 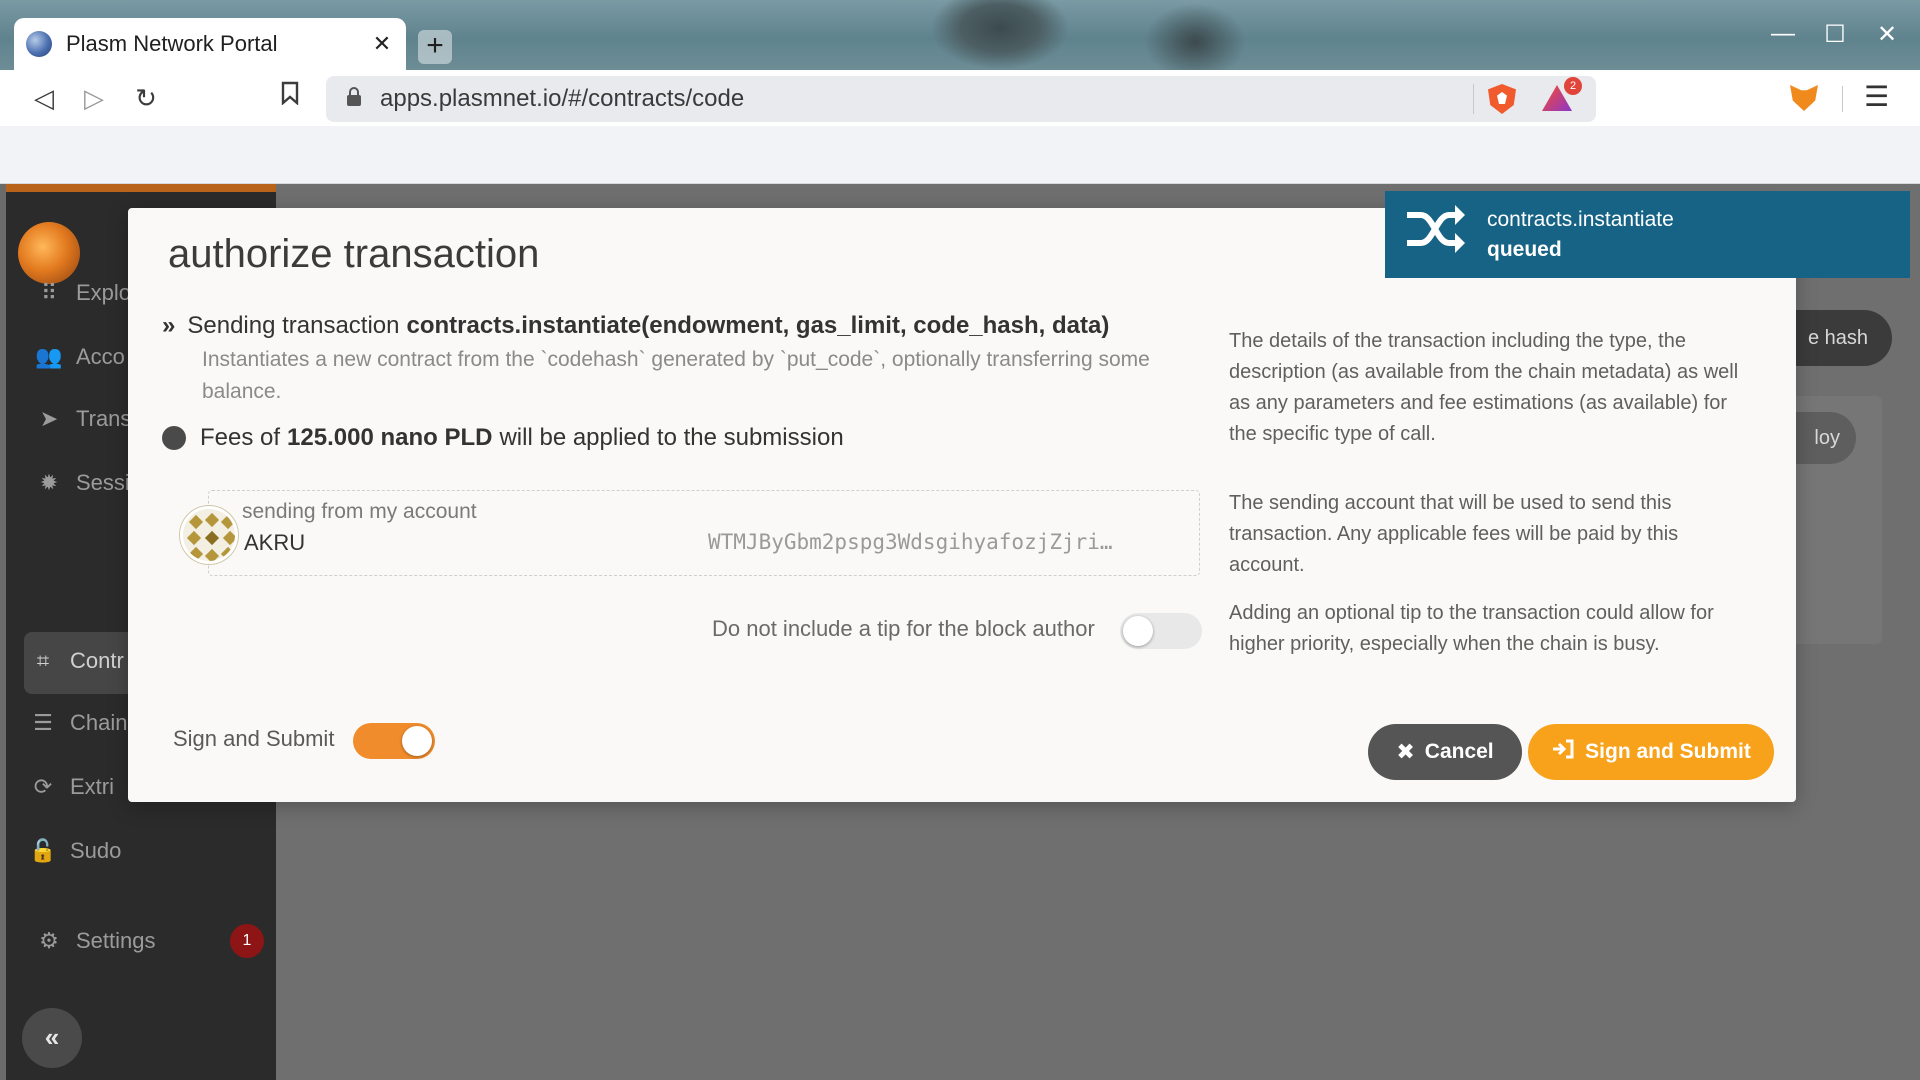 I want to click on forward-icon: ▷, so click(x=94, y=98).